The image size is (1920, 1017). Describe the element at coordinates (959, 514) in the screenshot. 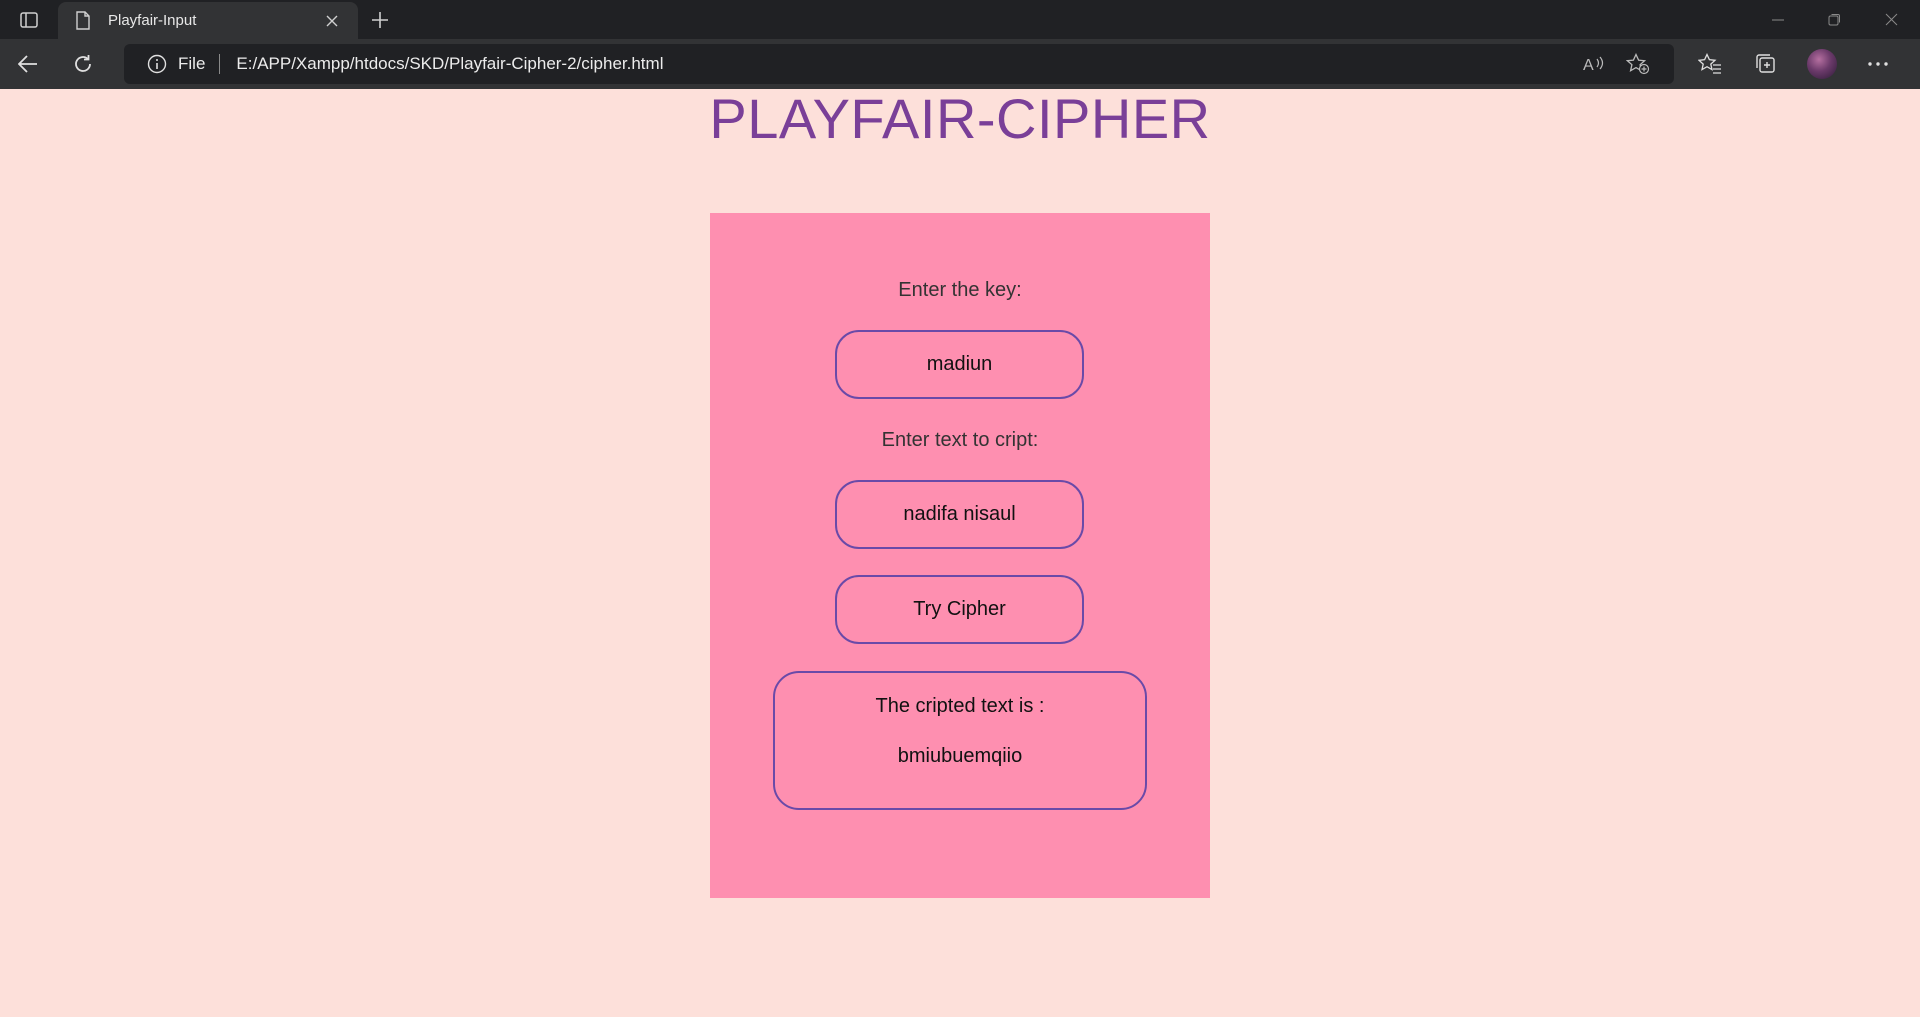

I see `plaintext-input: nadifa nisaul` at that location.